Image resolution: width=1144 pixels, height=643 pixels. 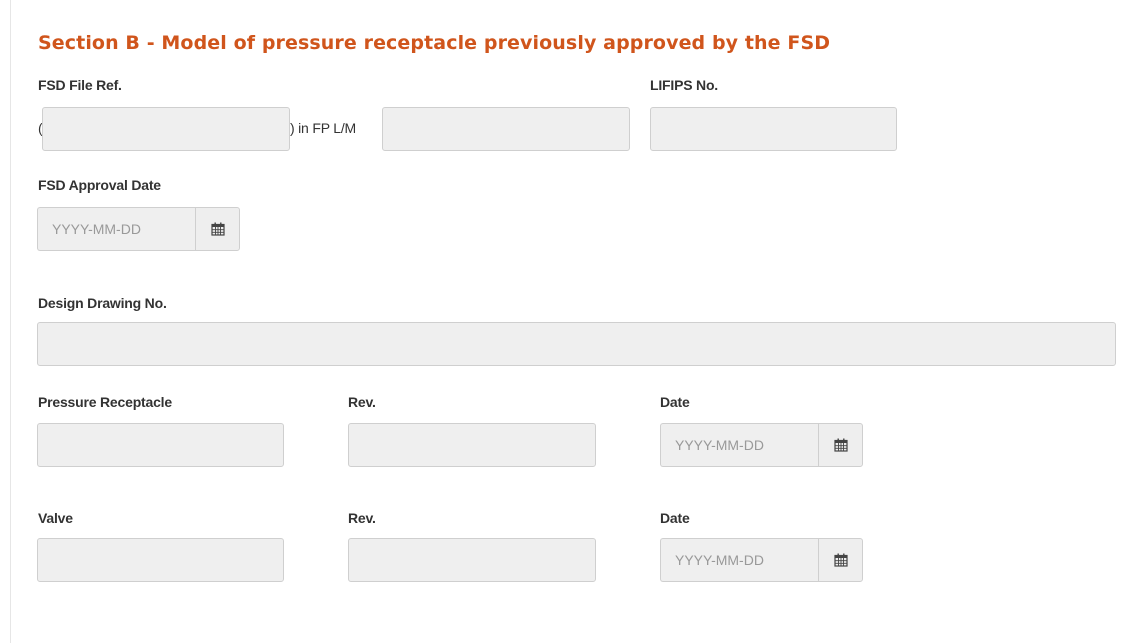 I want to click on valve-date-input, so click(x=739, y=560).